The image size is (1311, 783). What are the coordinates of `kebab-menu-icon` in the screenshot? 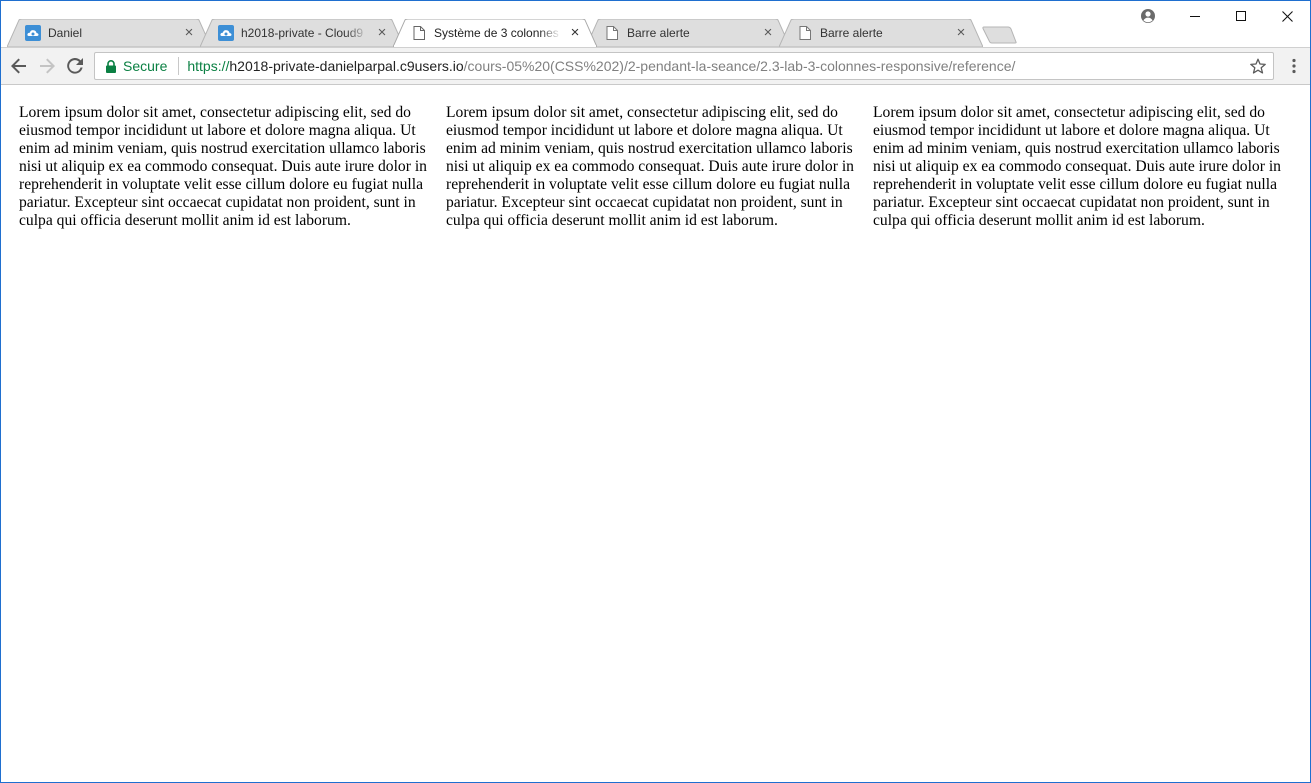 It's located at (1294, 66).